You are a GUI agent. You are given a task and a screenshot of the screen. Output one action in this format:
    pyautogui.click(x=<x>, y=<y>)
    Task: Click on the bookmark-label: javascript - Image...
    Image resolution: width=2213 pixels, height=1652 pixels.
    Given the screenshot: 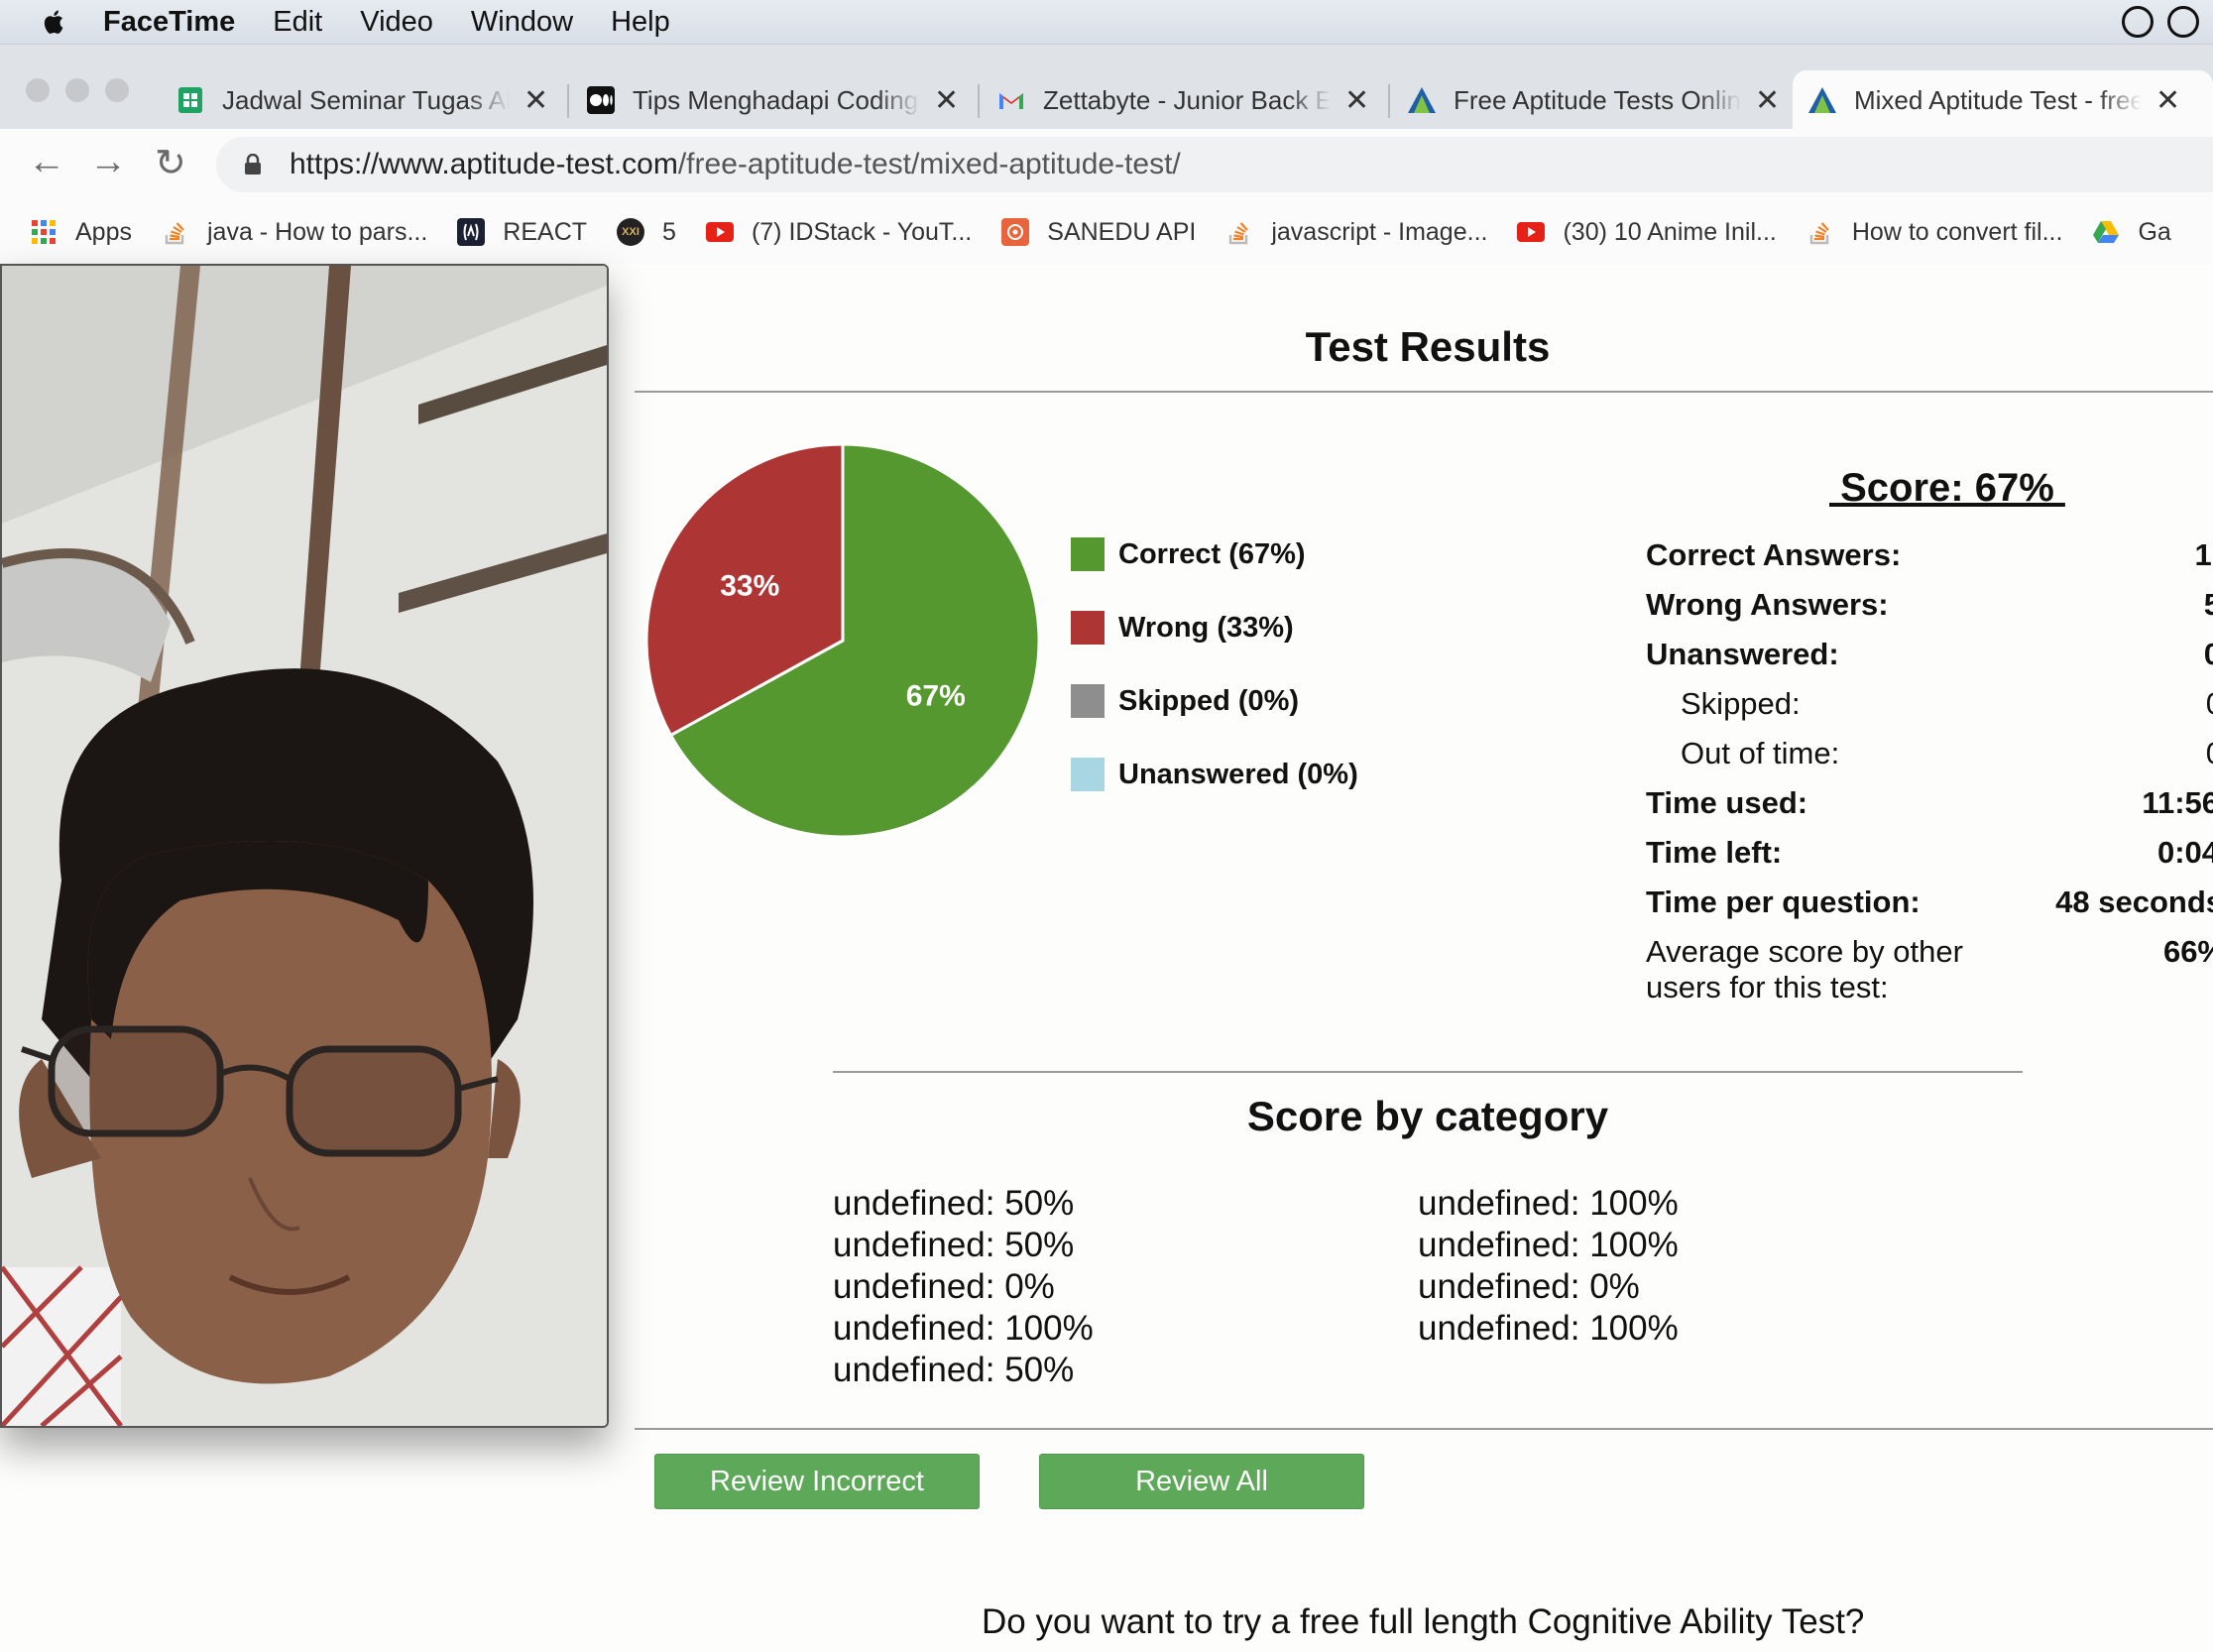 What is the action you would take?
    pyautogui.click(x=1379, y=231)
    